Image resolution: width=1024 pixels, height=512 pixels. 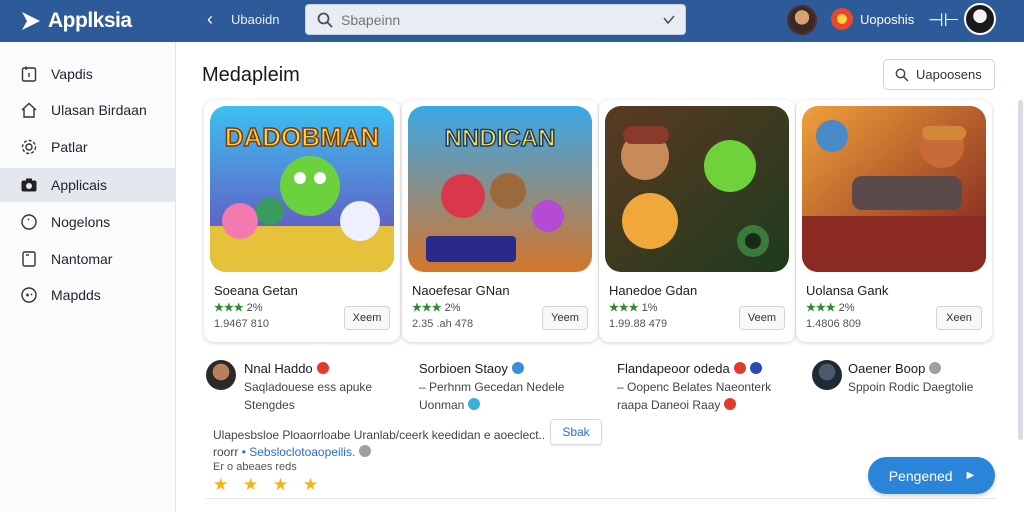 I want to click on sidebar-item-mapdds: Mapdds, so click(x=87, y=295).